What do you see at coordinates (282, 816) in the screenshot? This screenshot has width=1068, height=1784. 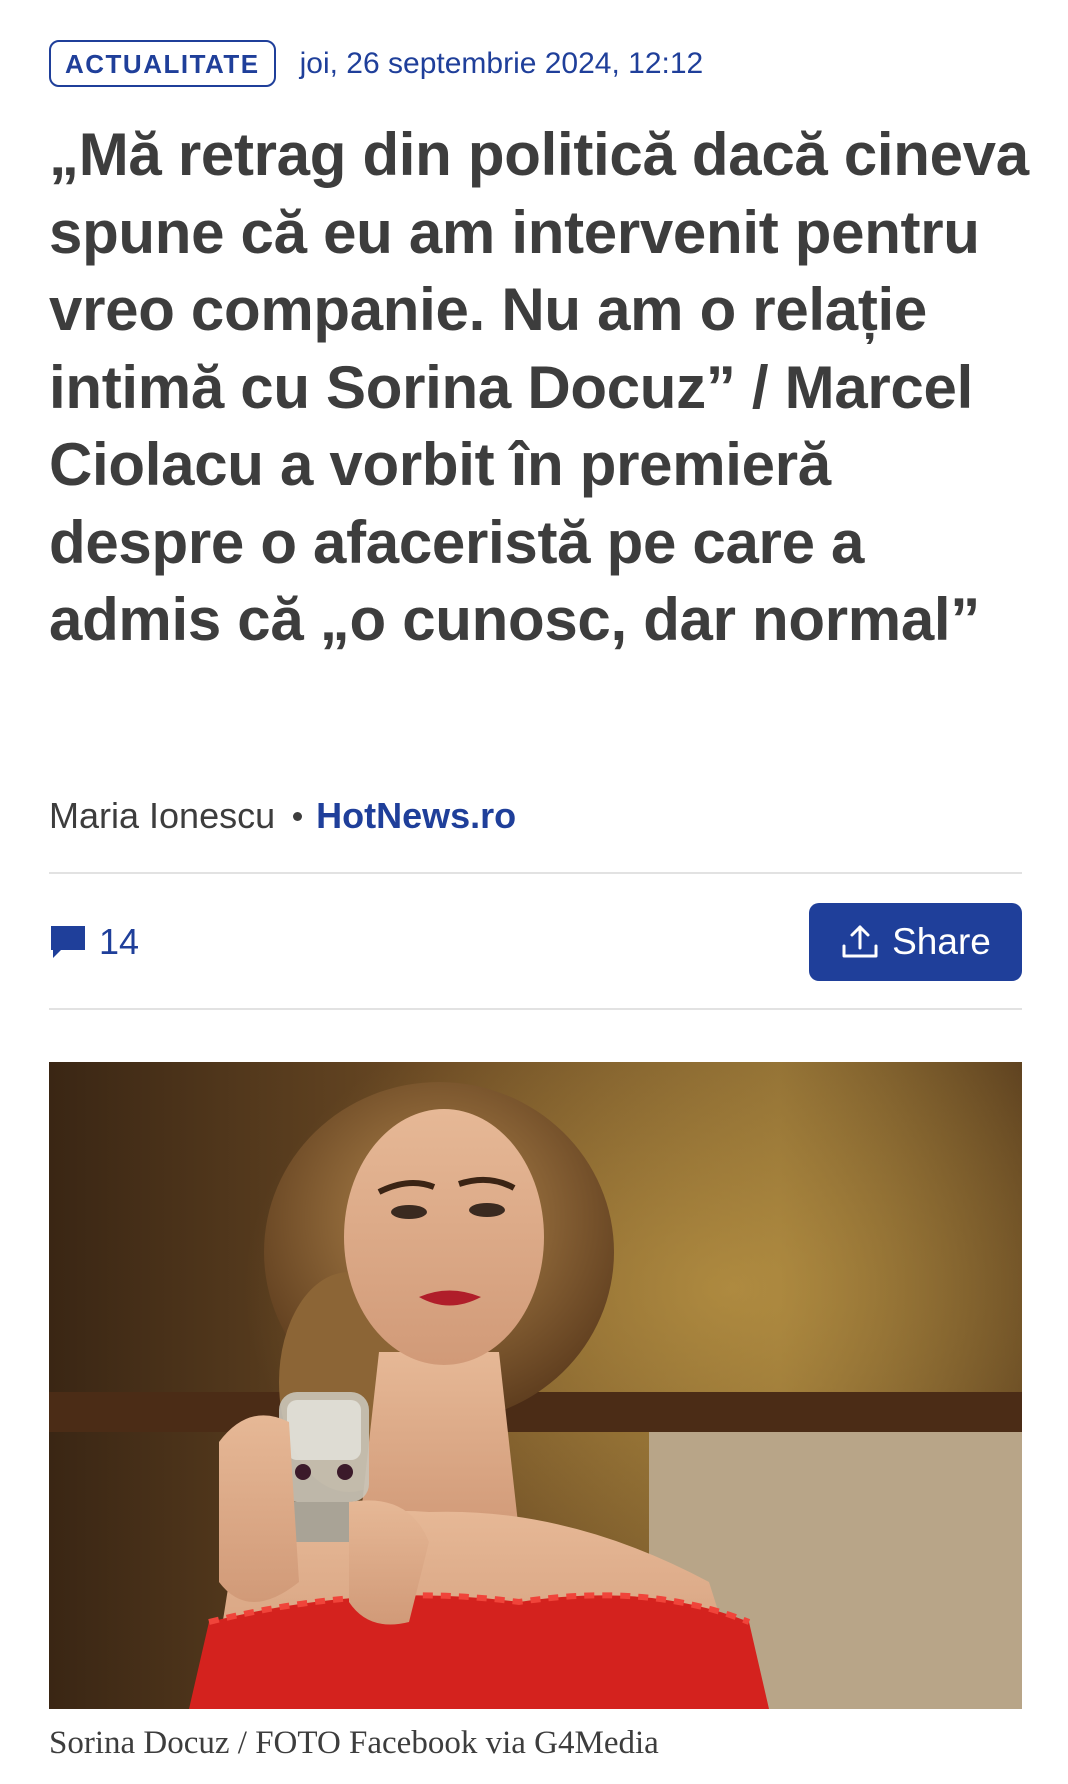 I see `byline: Maria Ionescu HotNews.ro` at bounding box center [282, 816].